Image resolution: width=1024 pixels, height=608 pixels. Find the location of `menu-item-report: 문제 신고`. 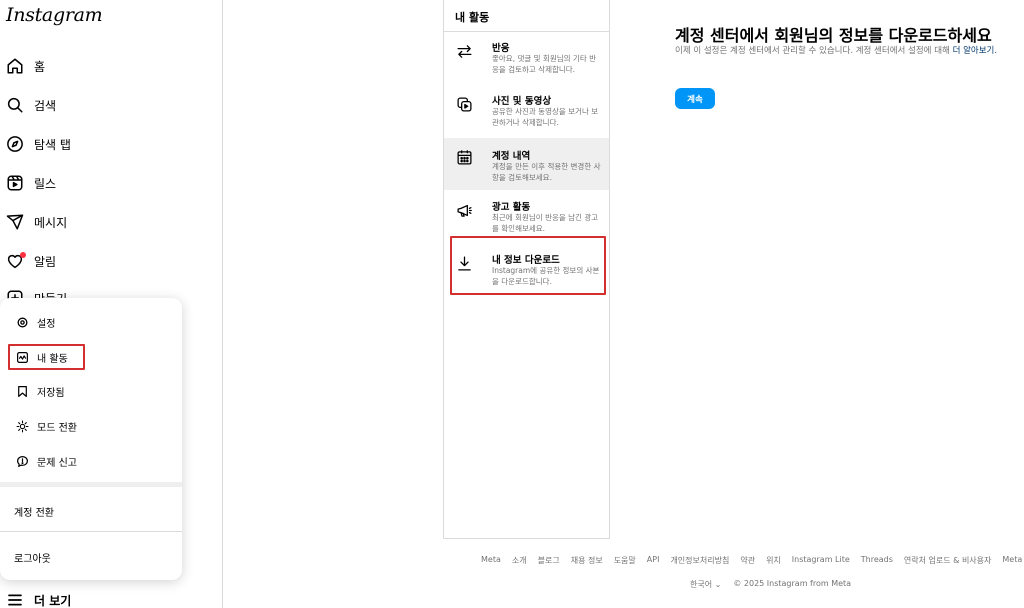

menu-item-report: 문제 신고 is located at coordinates (91, 461).